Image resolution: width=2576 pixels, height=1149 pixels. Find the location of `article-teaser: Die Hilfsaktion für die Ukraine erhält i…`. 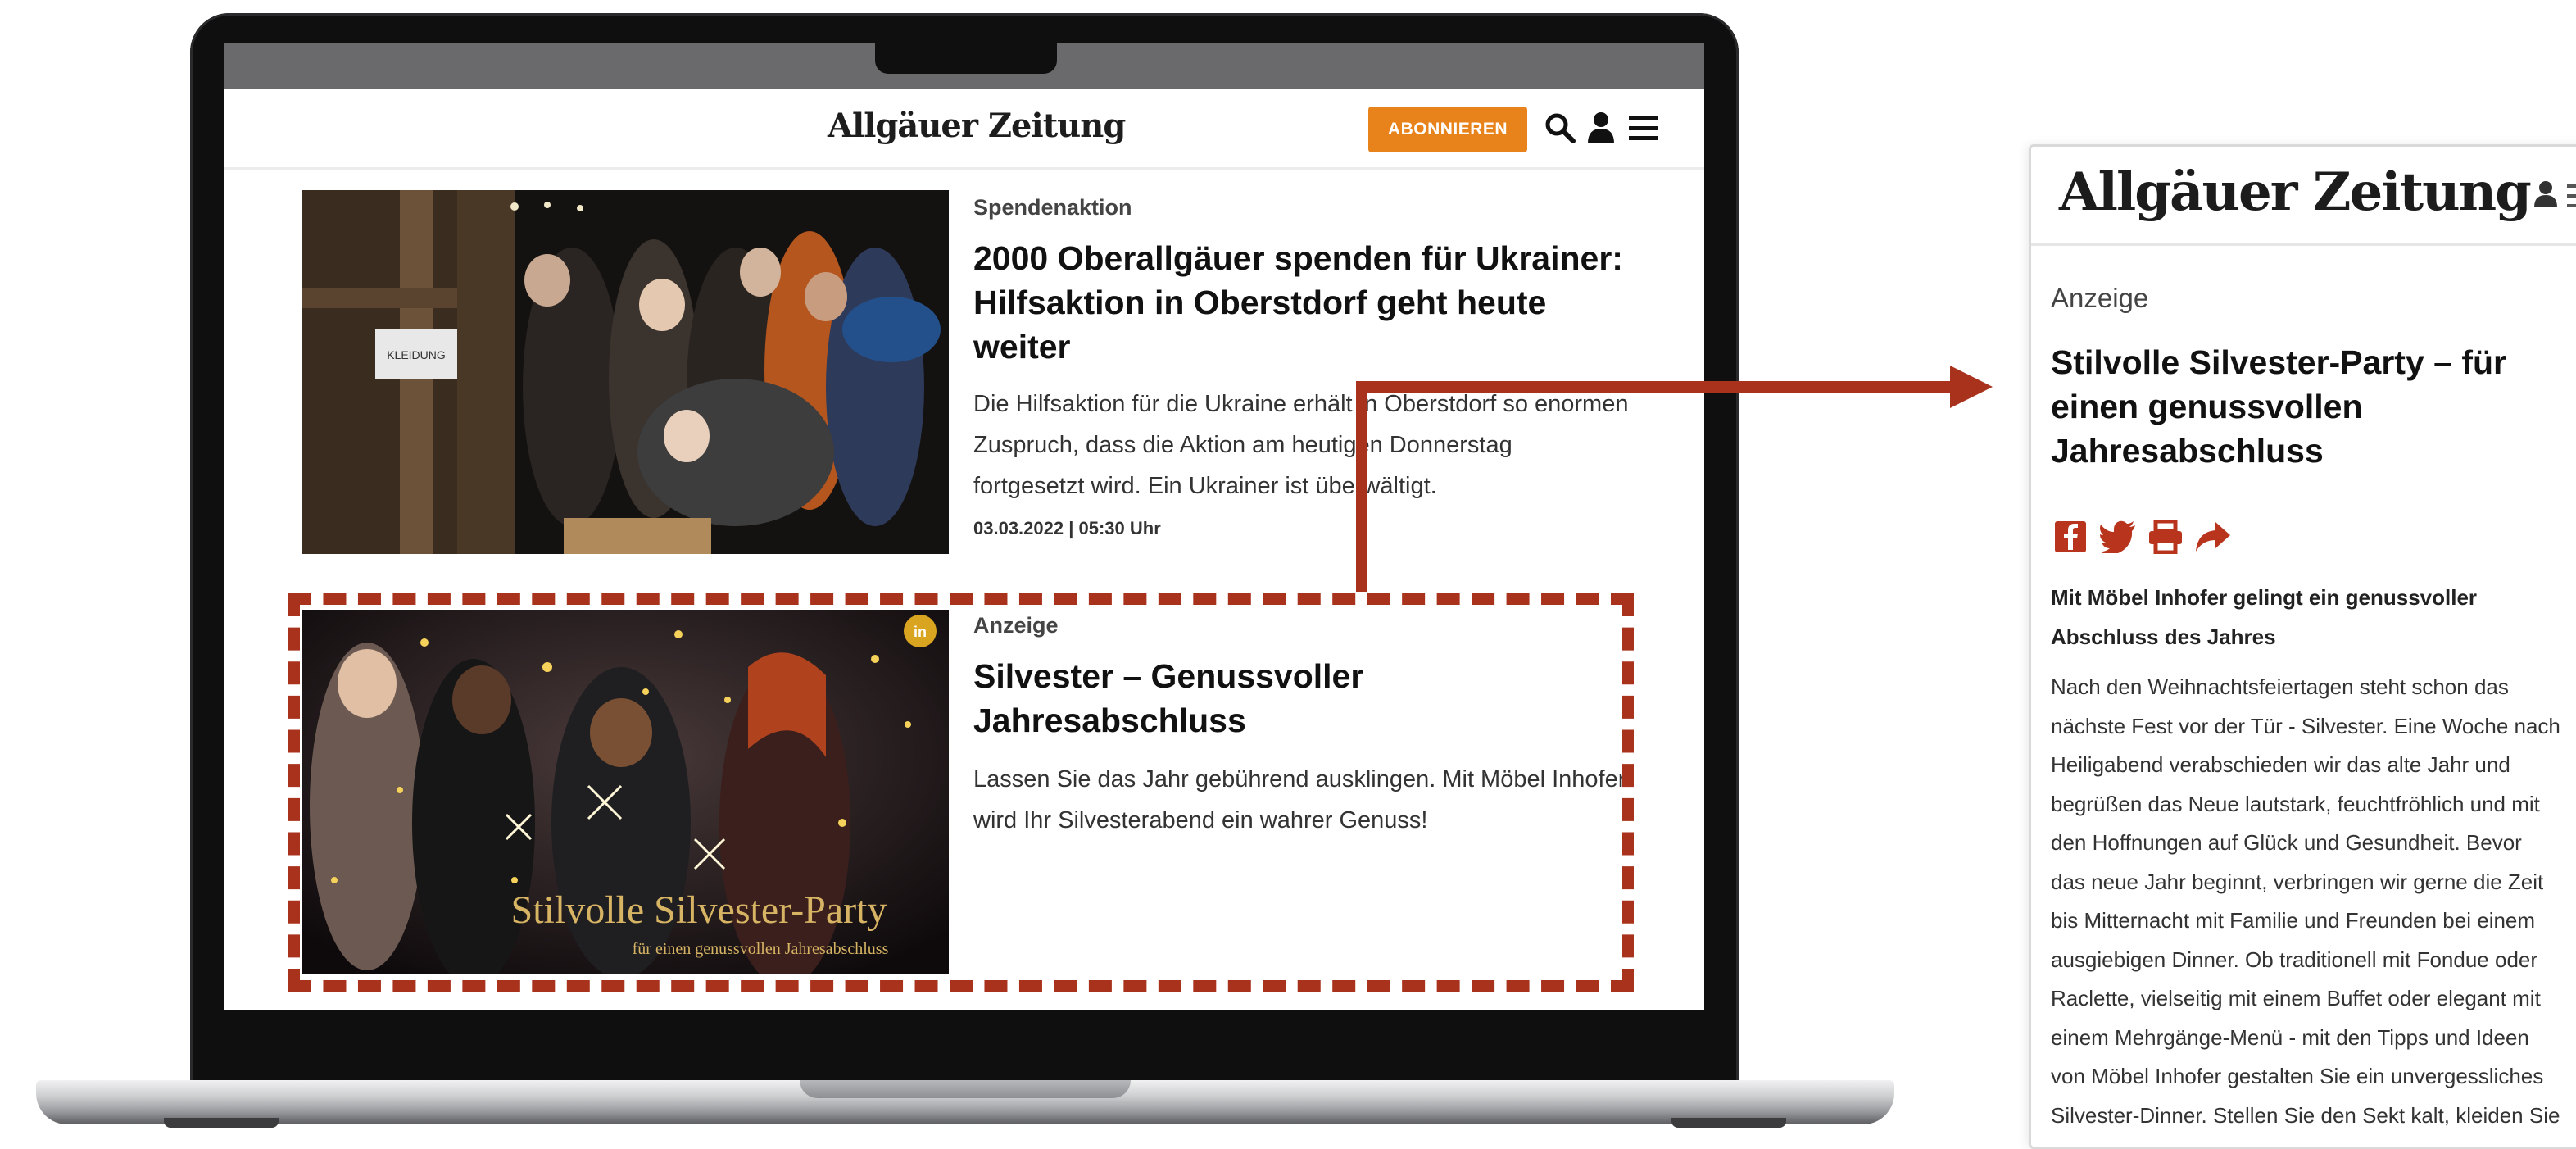

article-teaser: Die Hilfsaktion für die Ukraine erhält i… is located at coordinates (1301, 445).